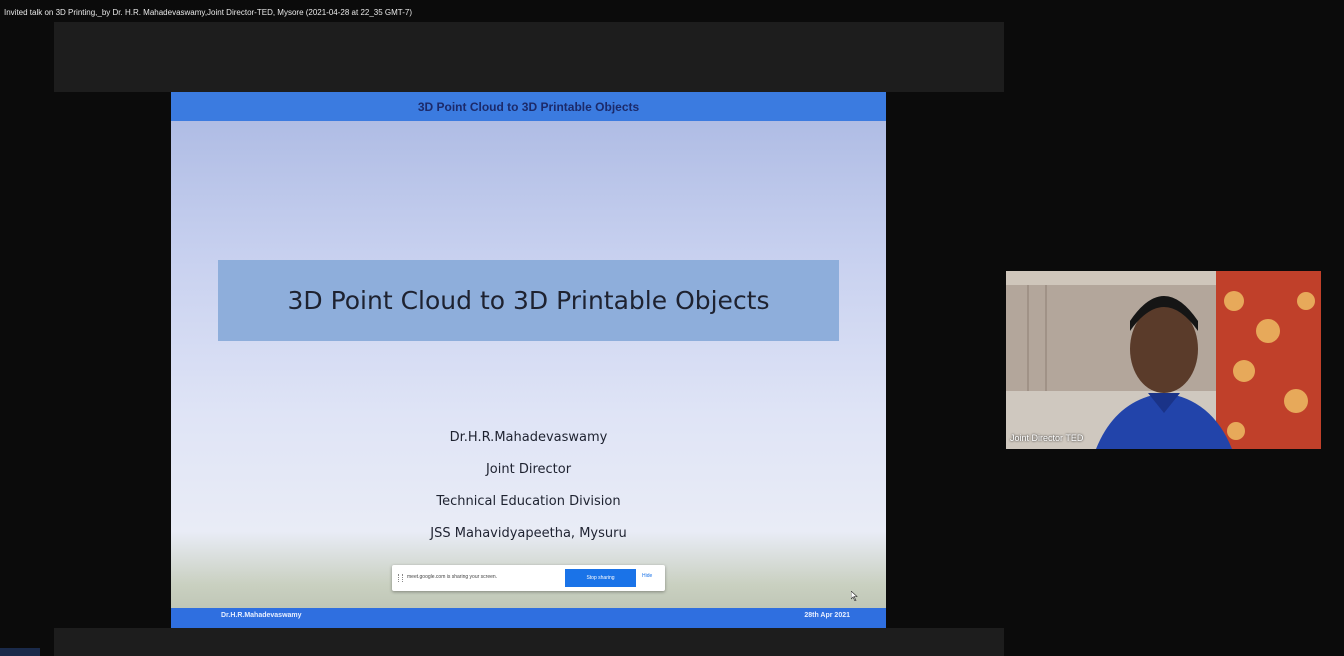  I want to click on participant-video-tile: Joint Director TED, so click(1163, 360).